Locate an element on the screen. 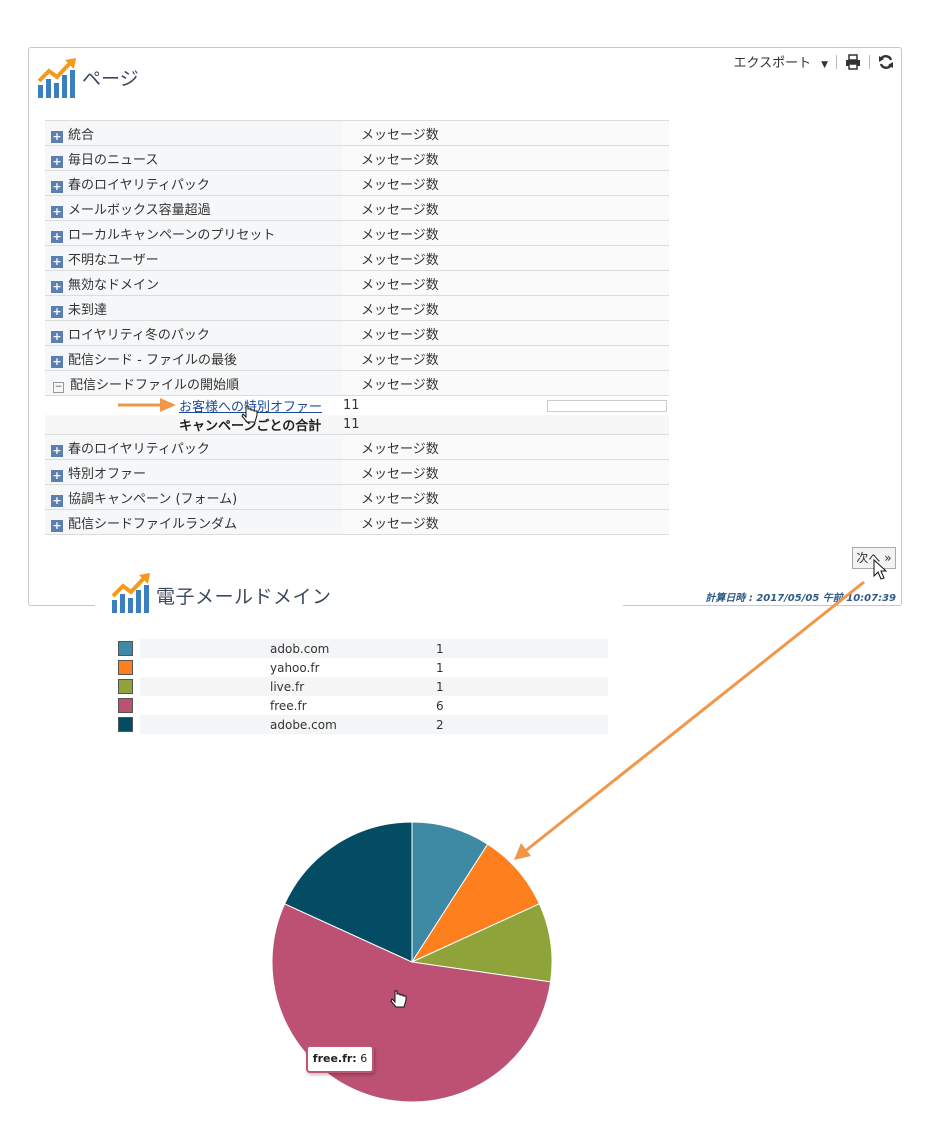 This screenshot has width=928, height=1132. tooltip-name: free.fr: is located at coordinates (334, 1058).